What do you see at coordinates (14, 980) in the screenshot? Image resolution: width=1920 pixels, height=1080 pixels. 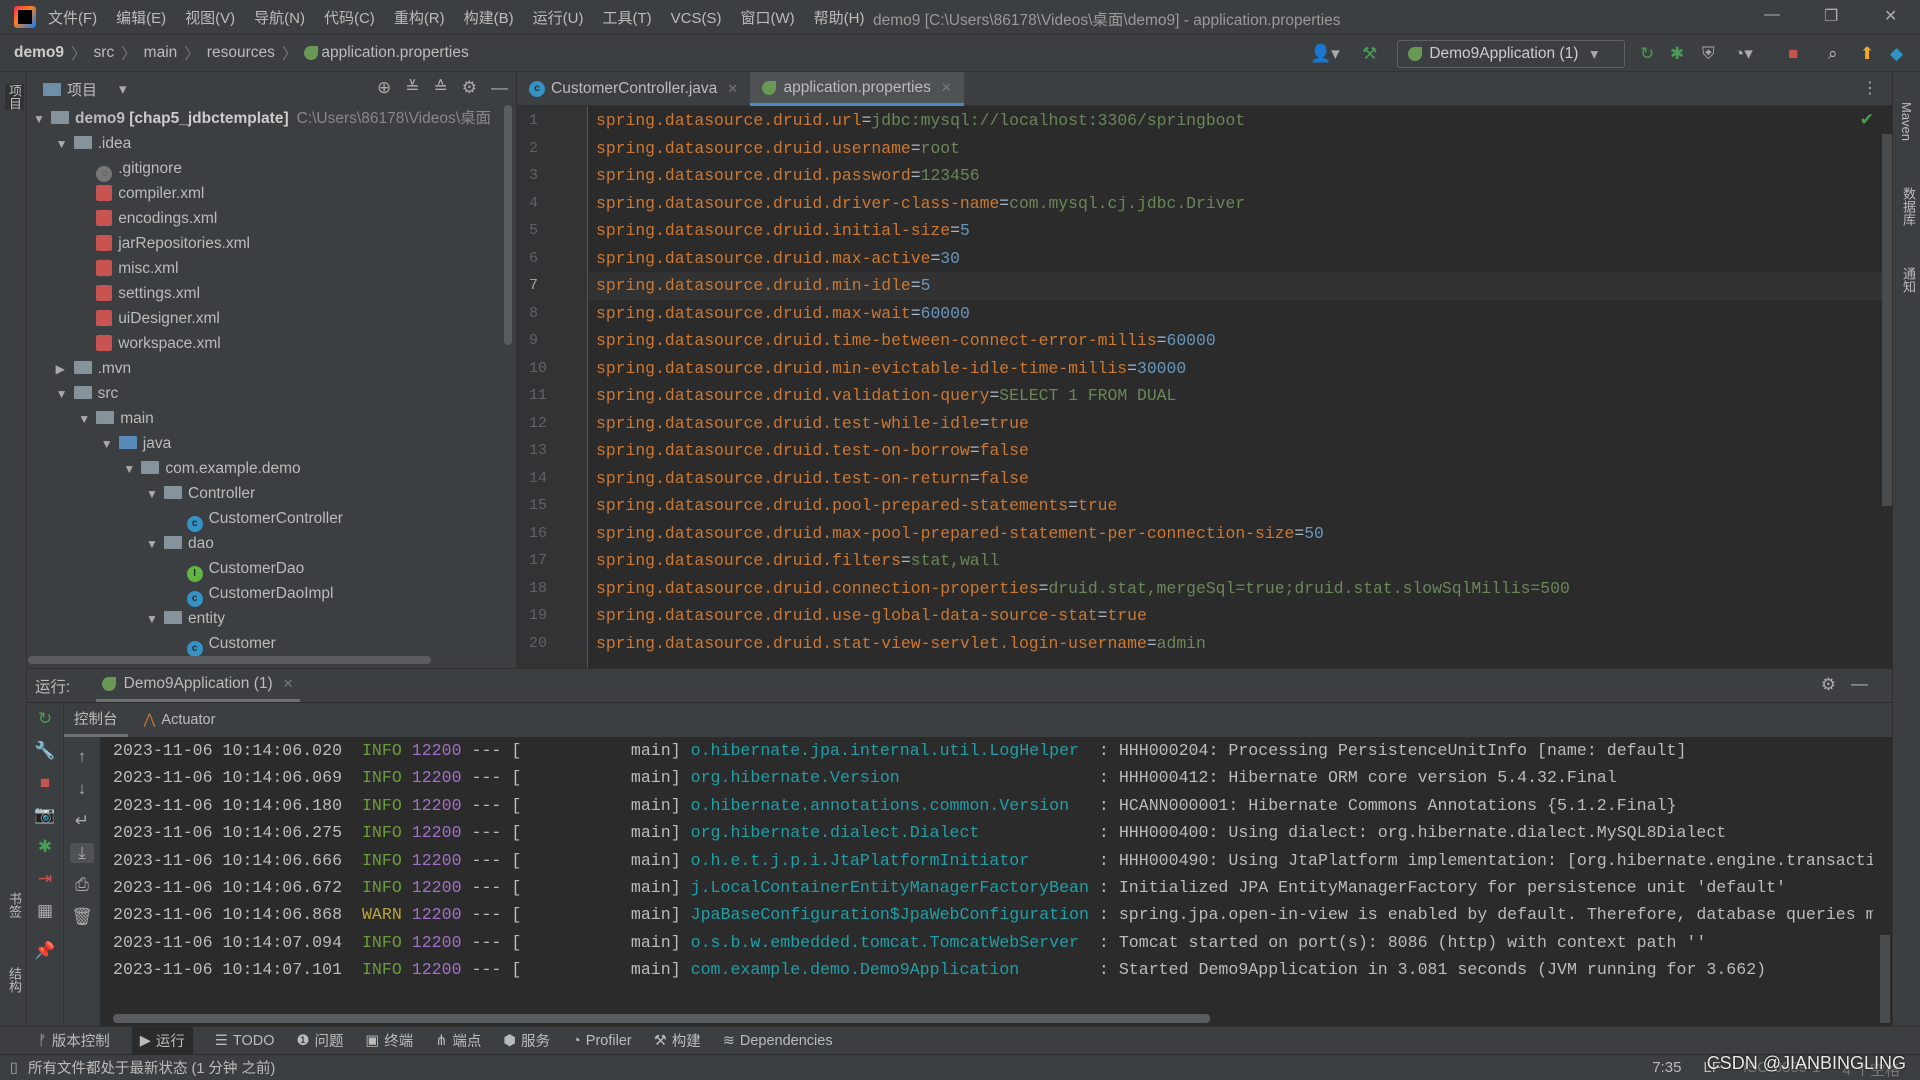 I see `structure-tool-button: 结构` at bounding box center [14, 980].